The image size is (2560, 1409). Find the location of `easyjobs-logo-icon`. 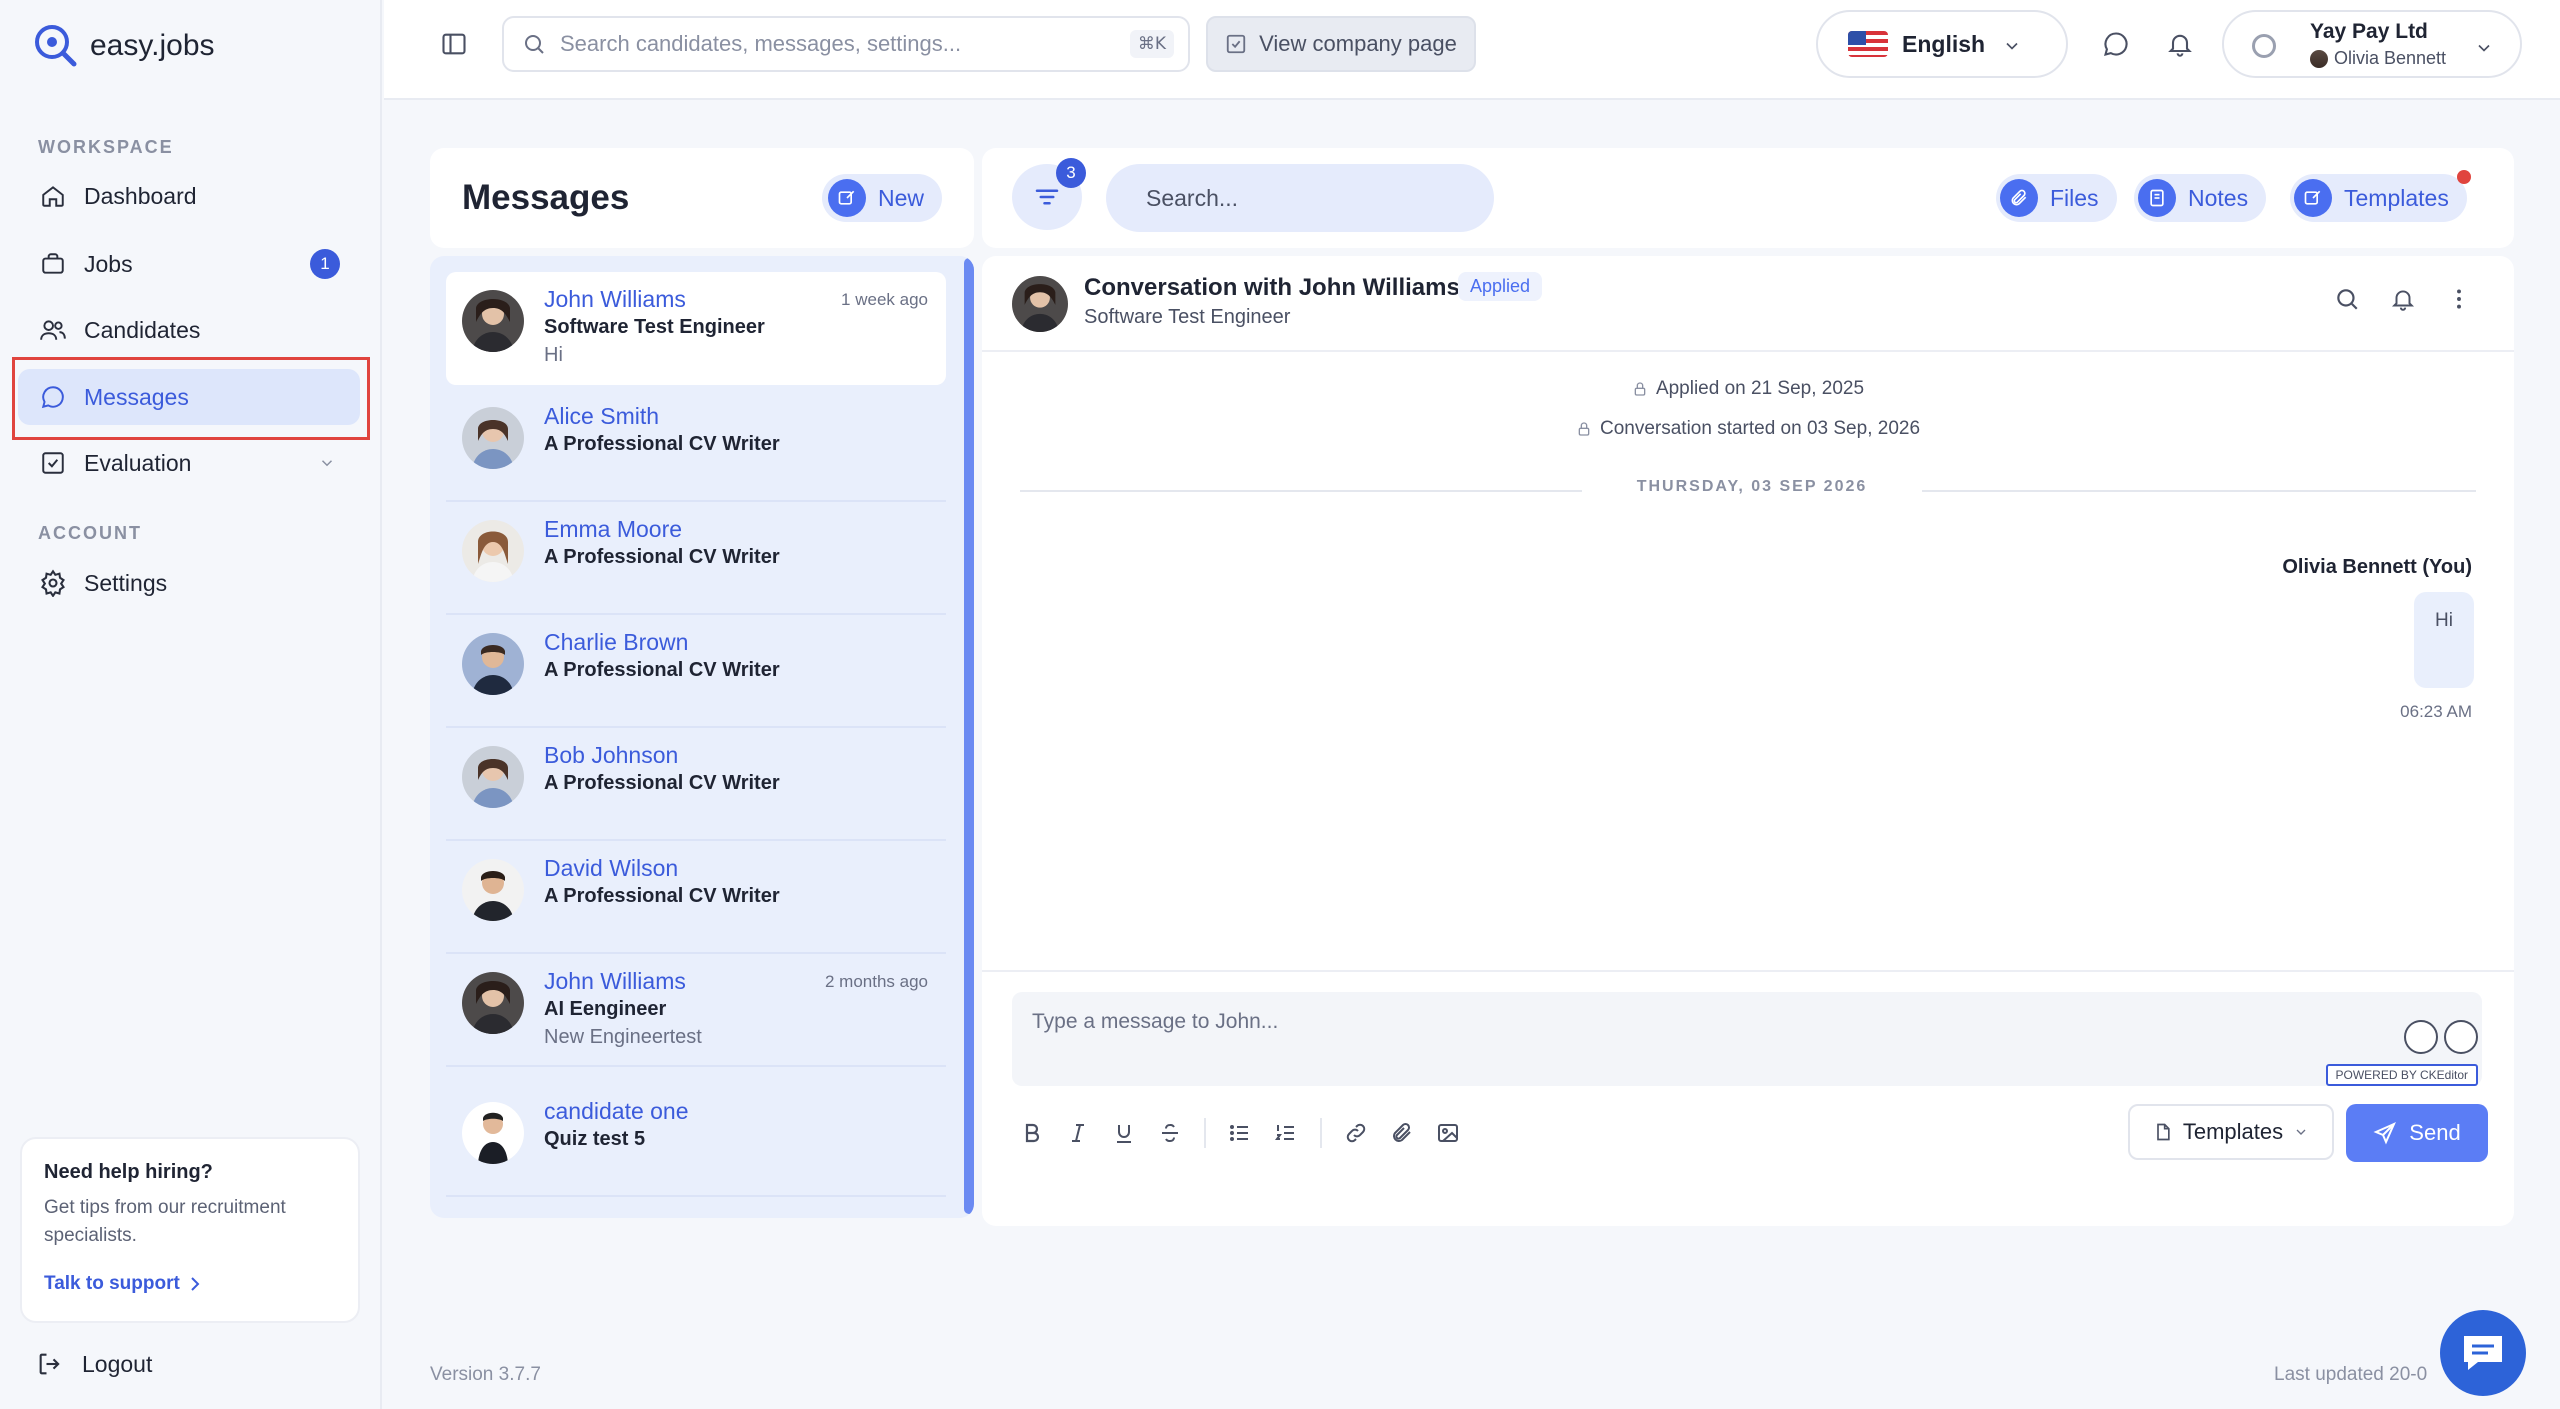

easyjobs-logo-icon is located at coordinates (56, 46).